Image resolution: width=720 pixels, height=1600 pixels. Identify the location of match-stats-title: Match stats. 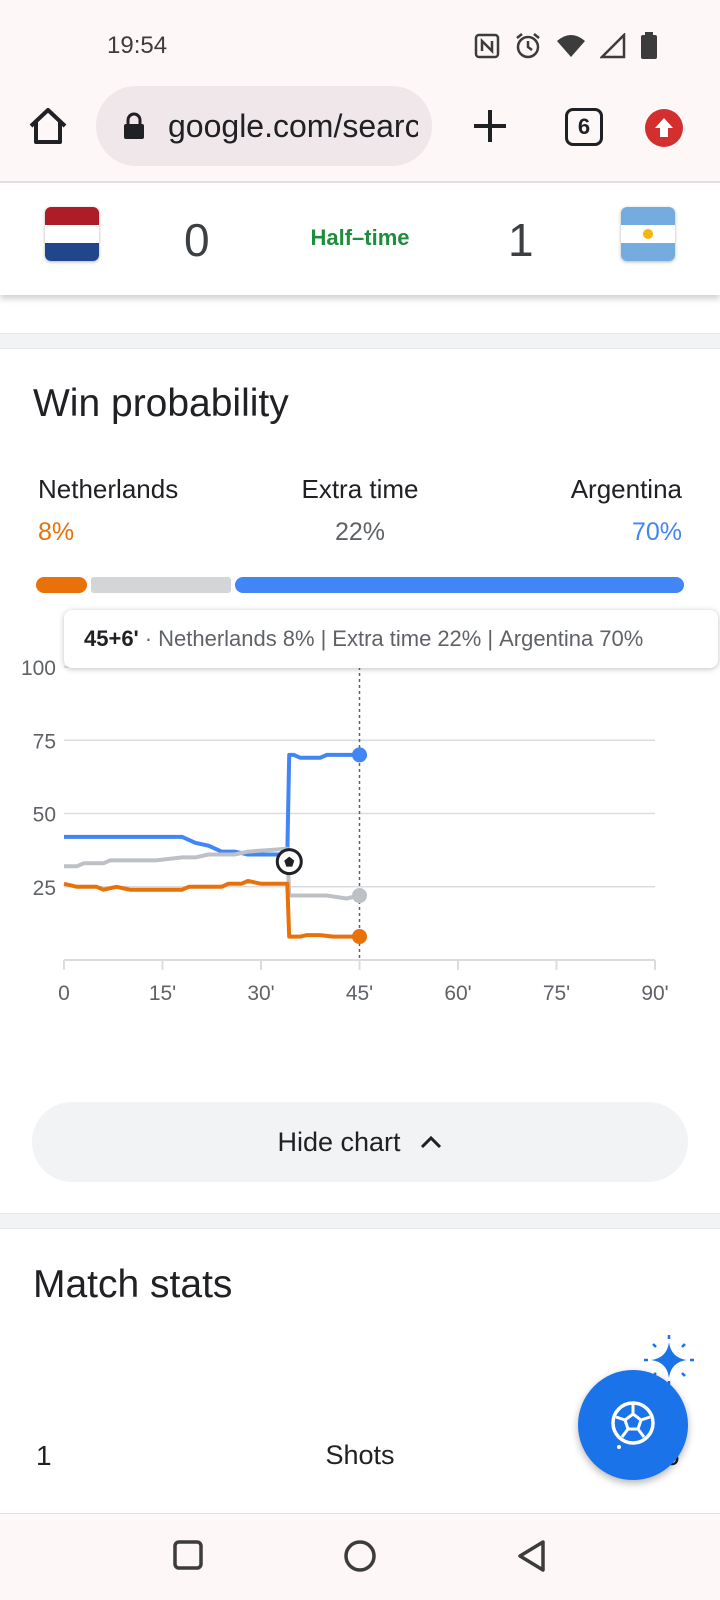
(133, 1284).